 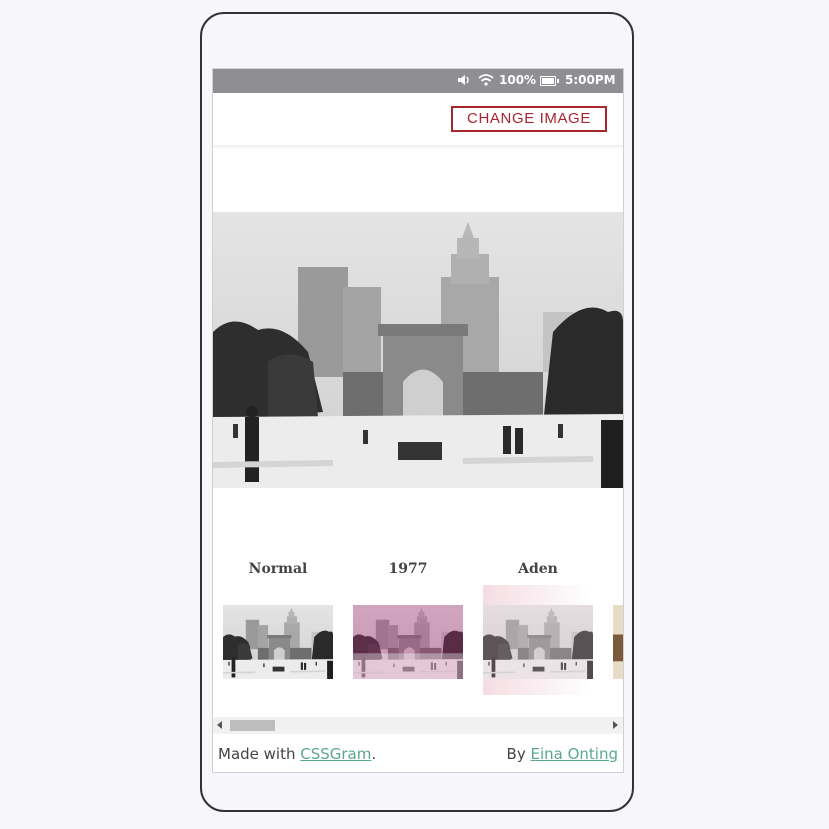 What do you see at coordinates (252, 725) in the screenshot?
I see `scrollbar-thumb` at bounding box center [252, 725].